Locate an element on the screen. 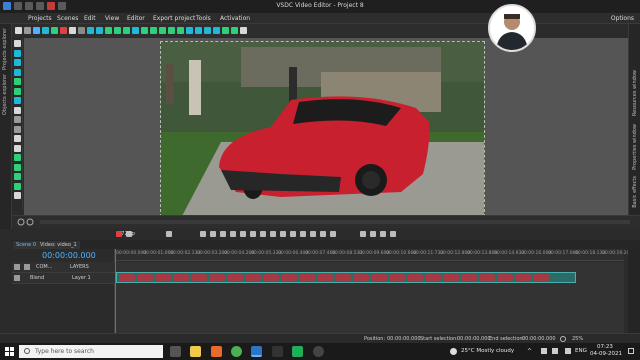 This screenshot has width=640, height=360. tab-projects-explorer: Projects explorer is located at coordinates (5, 49).